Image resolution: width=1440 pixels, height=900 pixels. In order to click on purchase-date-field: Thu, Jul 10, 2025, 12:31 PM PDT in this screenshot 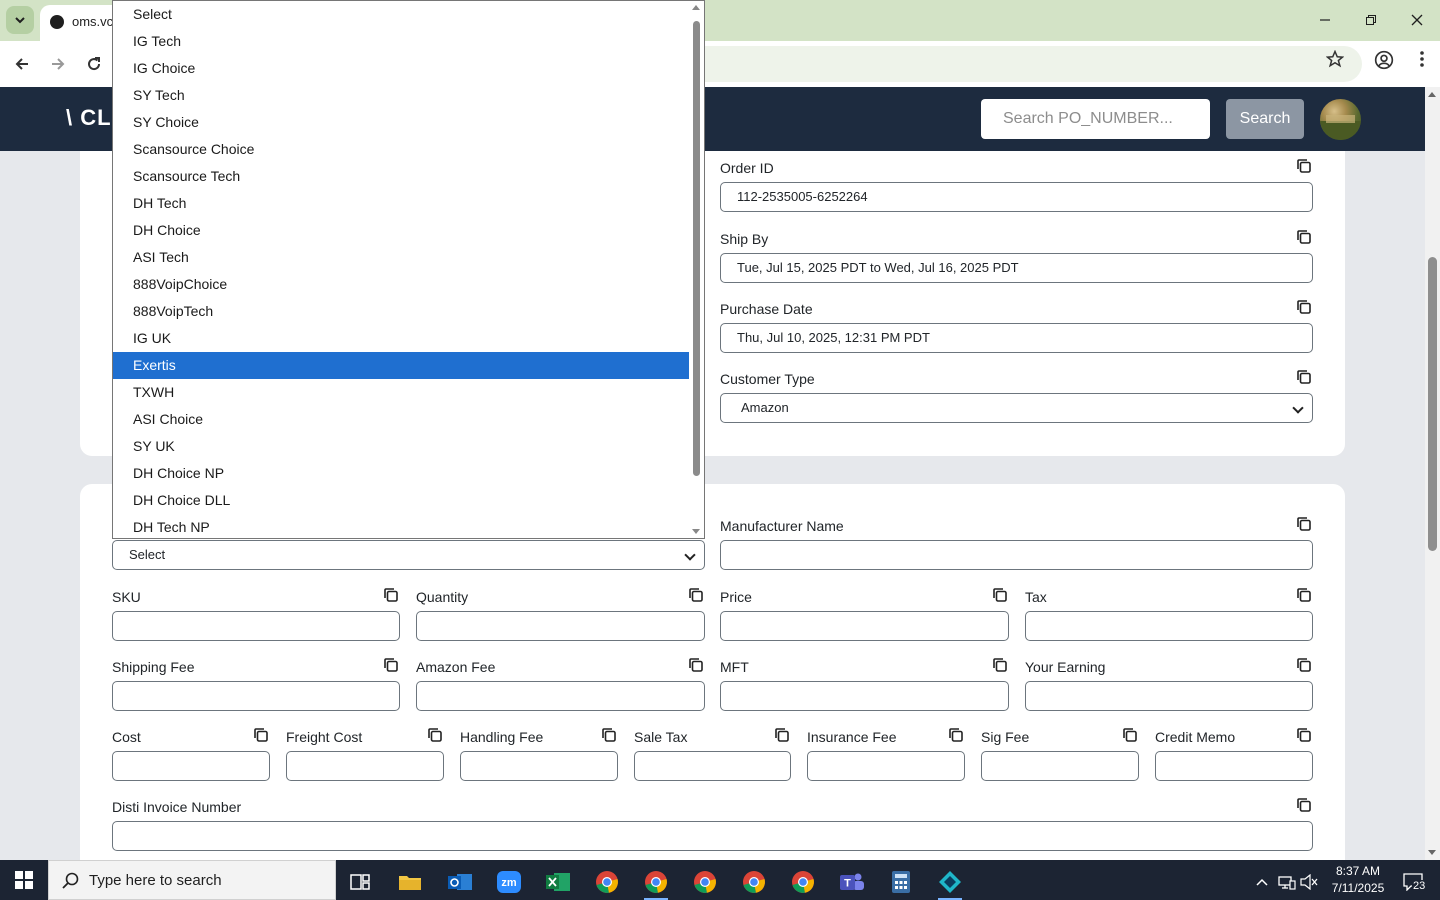, I will do `click(1016, 338)`.